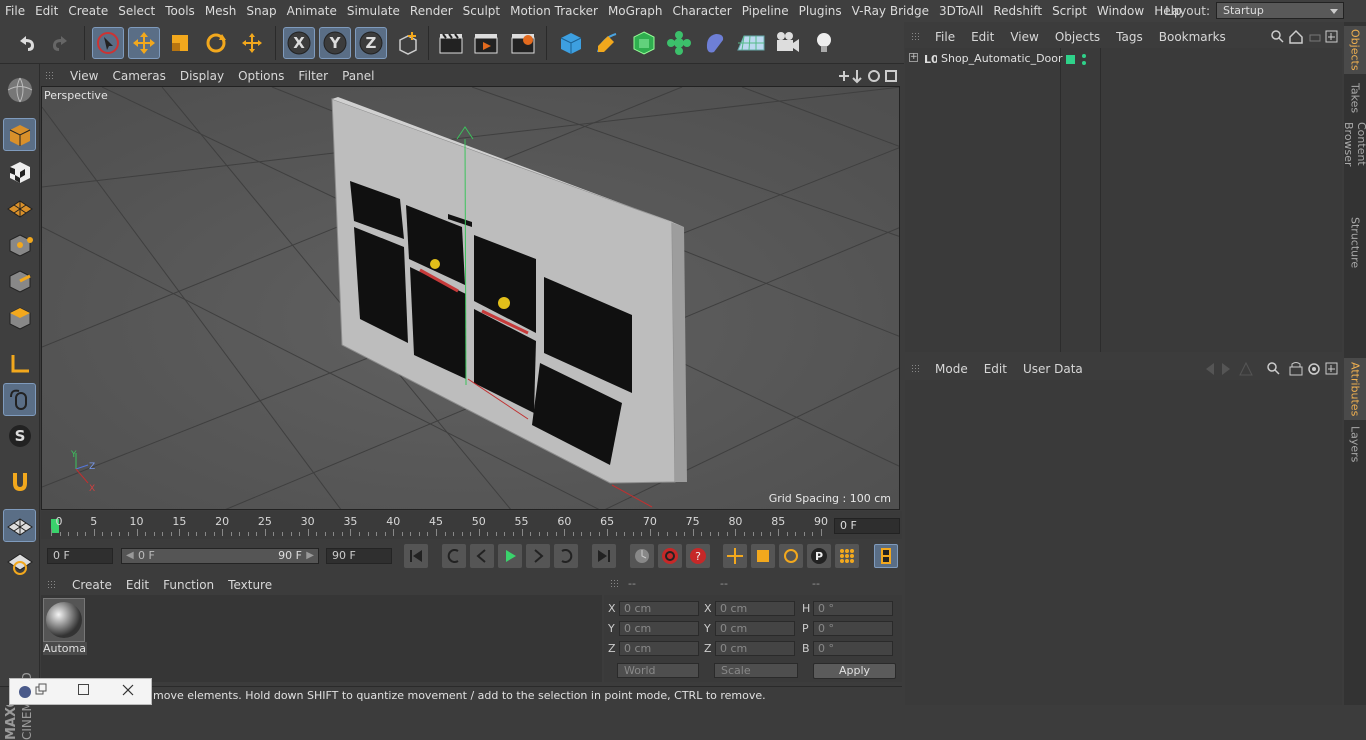 This screenshot has height=740, width=1366. Describe the element at coordinates (995, 369) in the screenshot. I see `attributes-menu-edit: Edit` at that location.